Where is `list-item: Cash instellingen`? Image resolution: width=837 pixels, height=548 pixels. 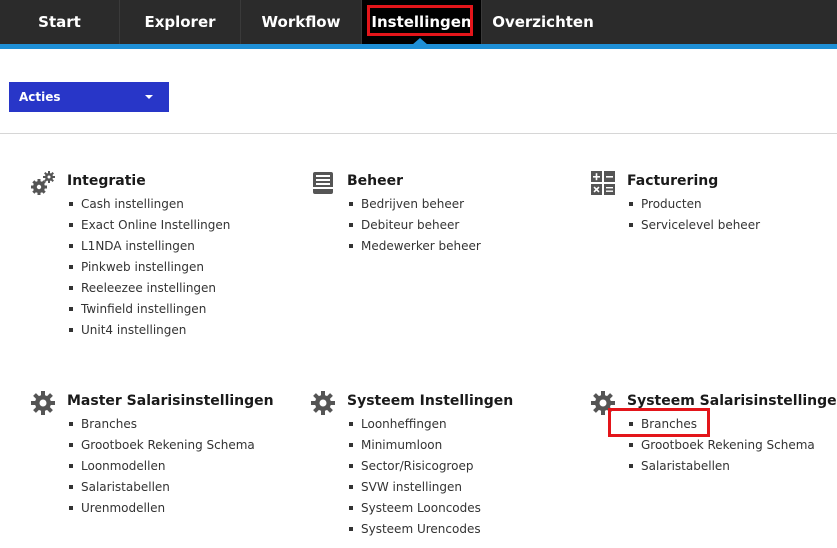
list-item: Cash instellingen is located at coordinates (148, 206).